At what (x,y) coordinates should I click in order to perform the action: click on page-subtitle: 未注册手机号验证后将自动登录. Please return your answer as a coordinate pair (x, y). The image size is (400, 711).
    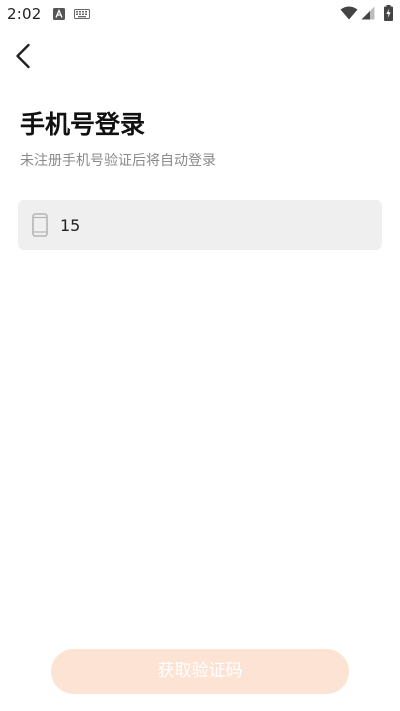
    Looking at the image, I should click on (118, 161).